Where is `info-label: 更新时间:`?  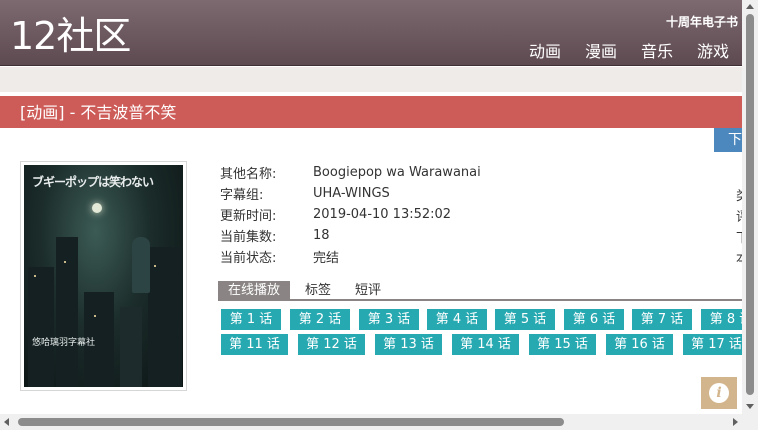
info-label: 更新时间: is located at coordinates (248, 216).